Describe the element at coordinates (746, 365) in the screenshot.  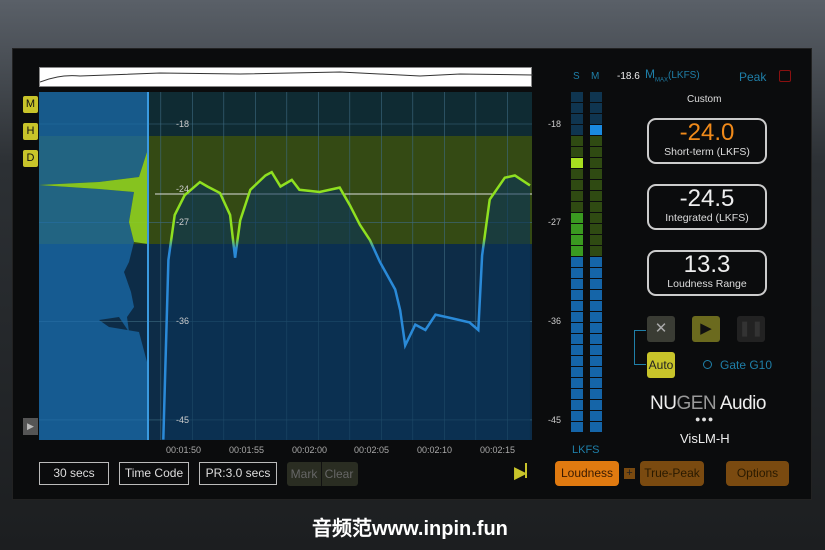
I see `gate-label: Gate G10` at that location.